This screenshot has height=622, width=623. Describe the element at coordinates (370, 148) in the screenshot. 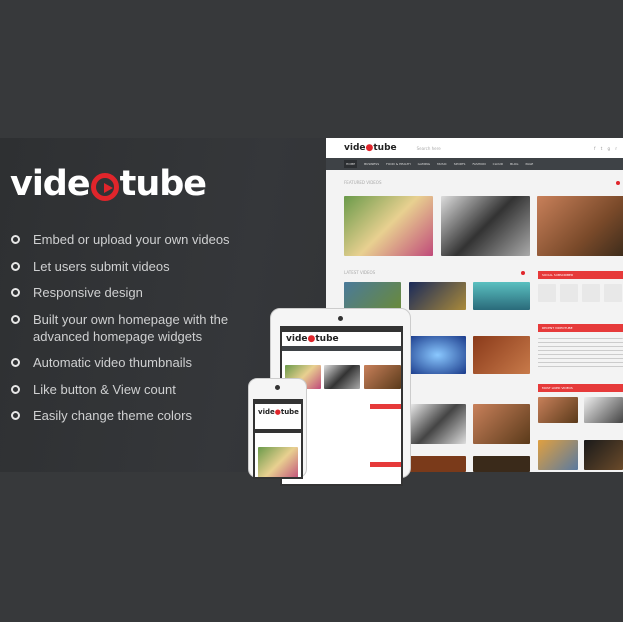

I see `mockup-logo: vide●tube` at that location.